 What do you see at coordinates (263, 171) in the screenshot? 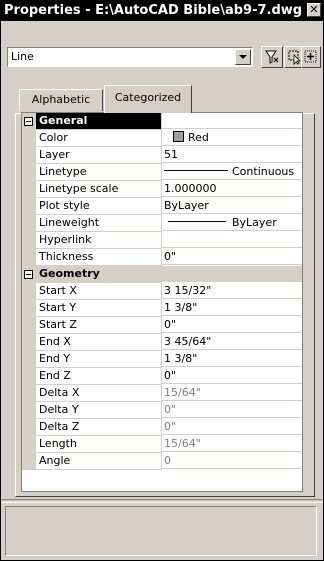
I see `linetype-value: Continuous` at bounding box center [263, 171].